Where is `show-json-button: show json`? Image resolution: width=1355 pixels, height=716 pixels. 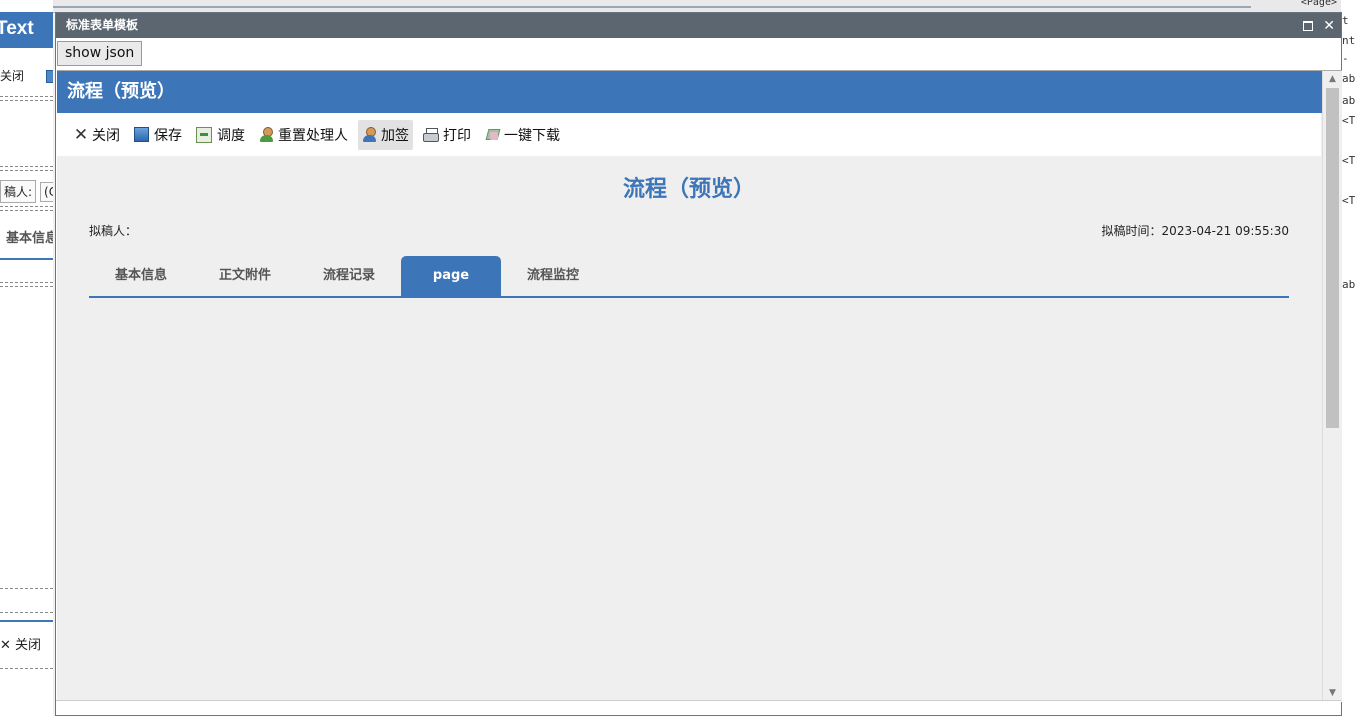 show-json-button: show json is located at coordinates (100, 53).